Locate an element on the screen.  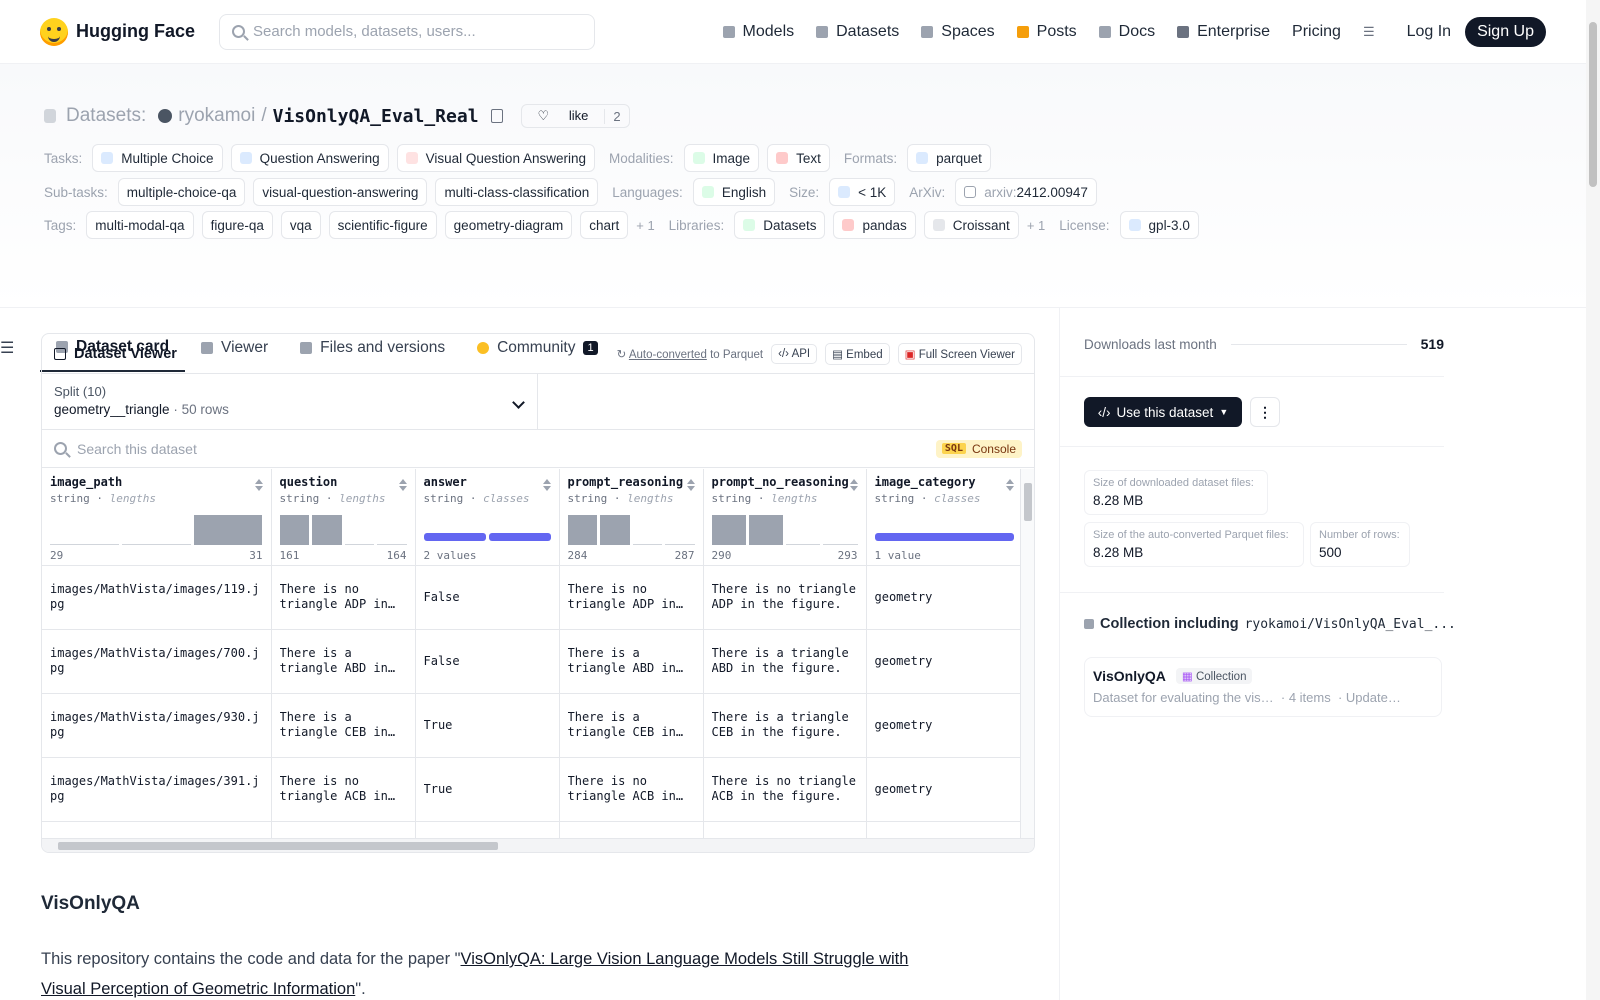
split-select: Split (10) geometry__triangle · 50 rows is located at coordinates (290, 401).